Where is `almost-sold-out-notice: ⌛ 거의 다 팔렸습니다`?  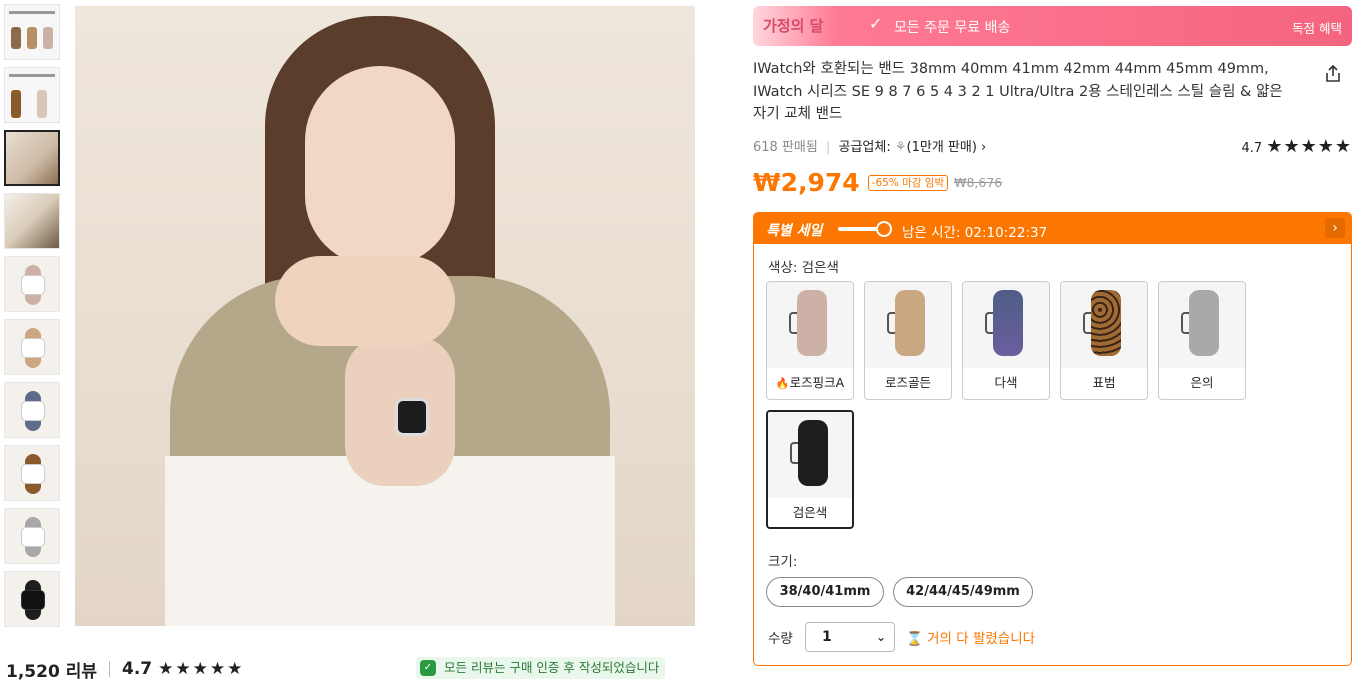
almost-sold-out-notice: ⌛ 거의 다 팔렸습니다 is located at coordinates (971, 638).